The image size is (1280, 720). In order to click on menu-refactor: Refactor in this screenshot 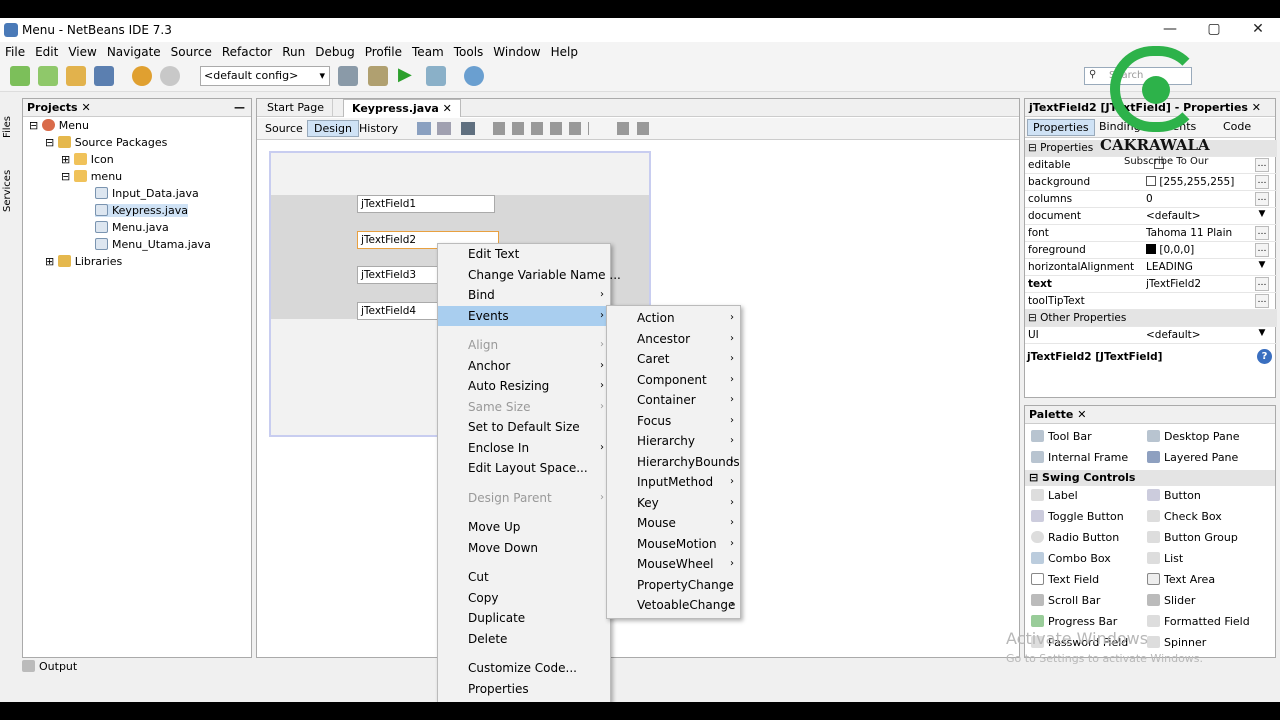, I will do `click(247, 52)`.